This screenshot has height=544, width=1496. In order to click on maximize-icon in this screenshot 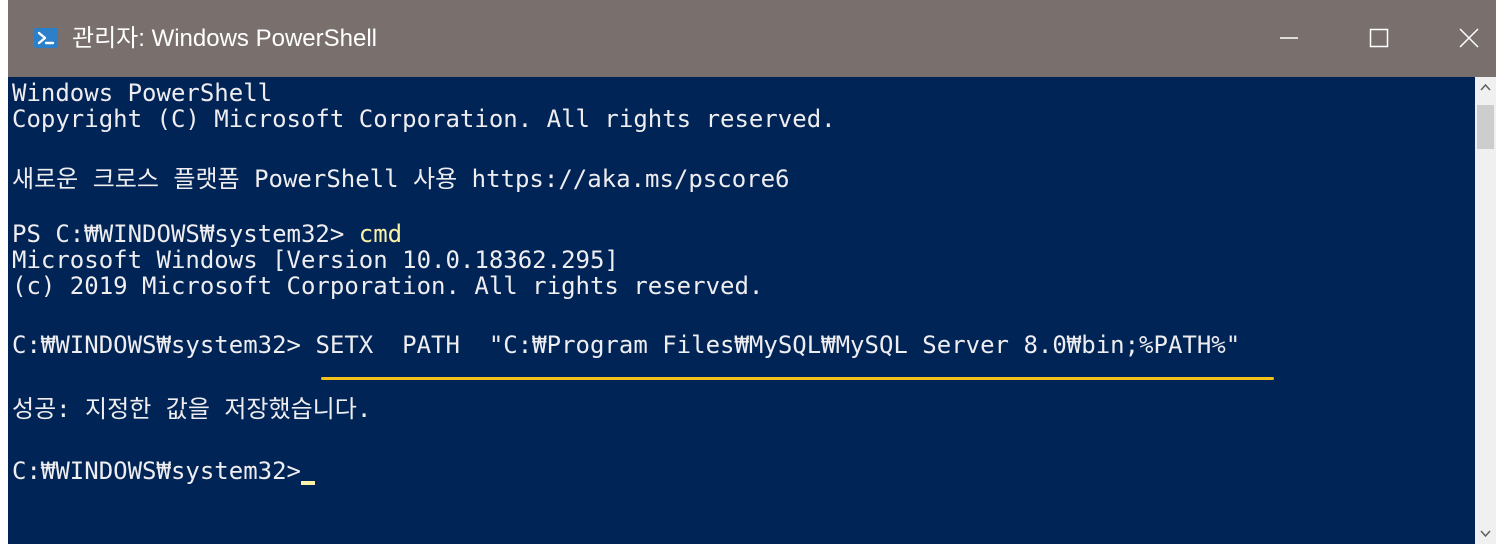, I will do `click(1379, 38)`.